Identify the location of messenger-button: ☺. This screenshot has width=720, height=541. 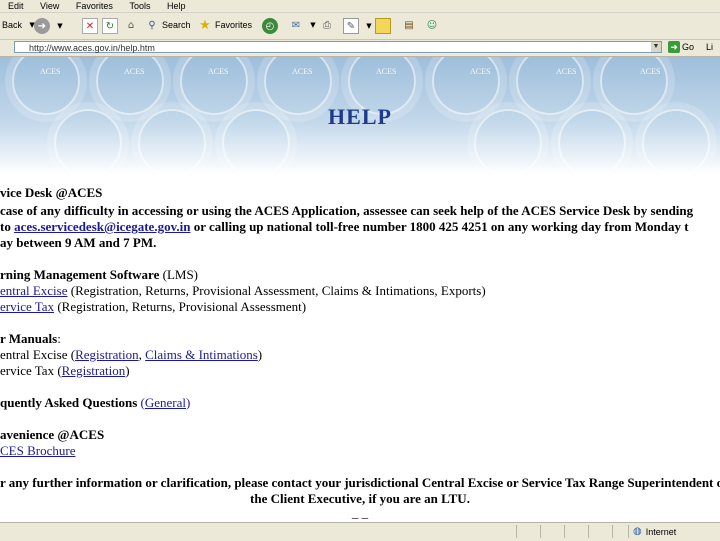
(432, 25).